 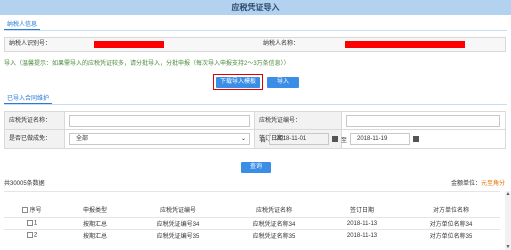 I want to click on col-name: 应税凭证名称, so click(x=274, y=204).